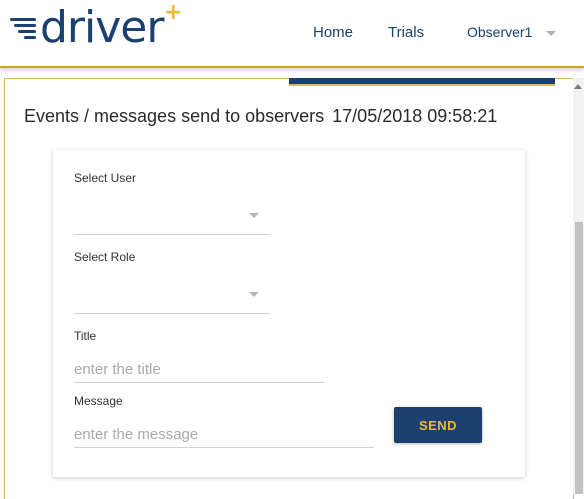 This screenshot has height=499, width=584. Describe the element at coordinates (292, 34) in the screenshot. I see `app-header: driver + Home Trials Observer1` at that location.